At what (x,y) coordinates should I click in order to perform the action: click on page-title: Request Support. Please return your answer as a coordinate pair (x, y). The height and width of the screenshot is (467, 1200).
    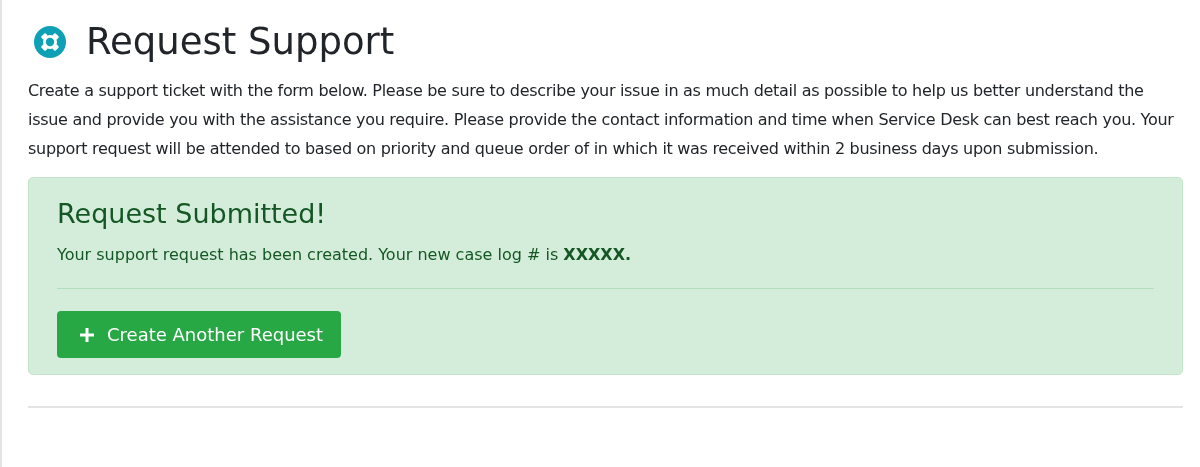
    Looking at the image, I should click on (240, 42).